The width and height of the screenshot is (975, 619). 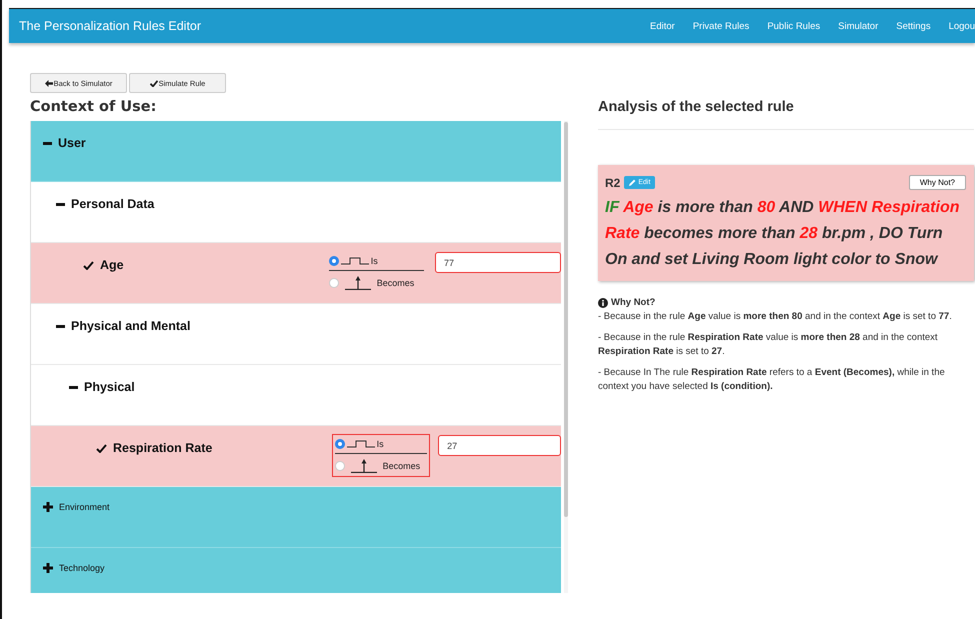 What do you see at coordinates (112, 204) in the screenshot?
I see `tree-label: Personal Data` at bounding box center [112, 204].